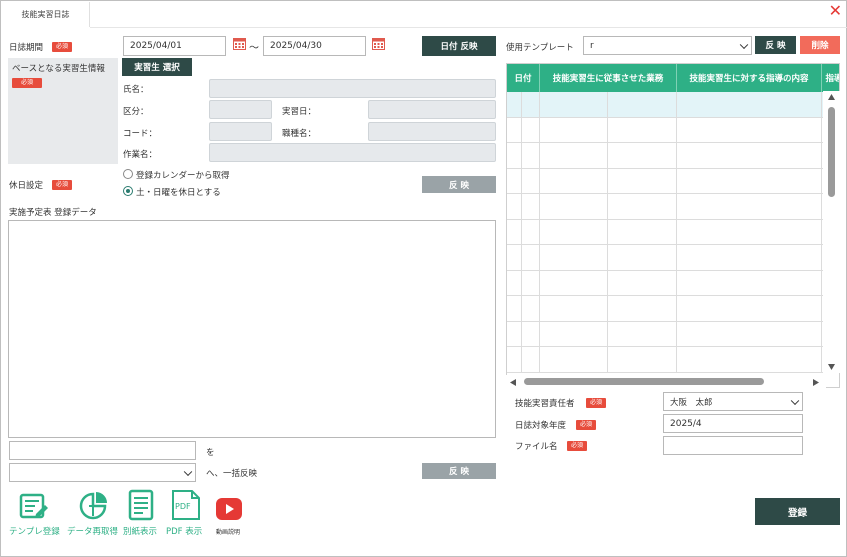 The image size is (847, 557). I want to click on scroll-right-icon, so click(816, 382).